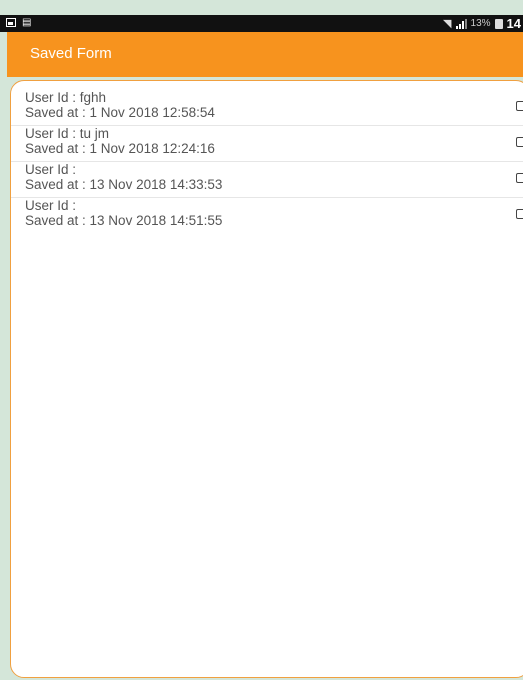 The width and height of the screenshot is (523, 680). What do you see at coordinates (27, 22) in the screenshot?
I see `document-notification-icon: ▤` at bounding box center [27, 22].